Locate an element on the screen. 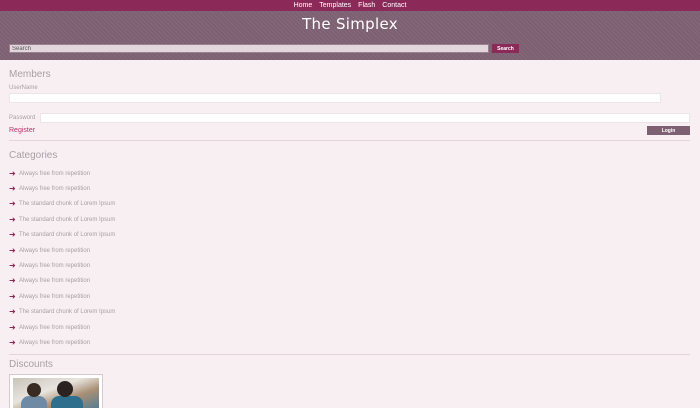 The image size is (700, 408). login-button: Login is located at coordinates (668, 130).